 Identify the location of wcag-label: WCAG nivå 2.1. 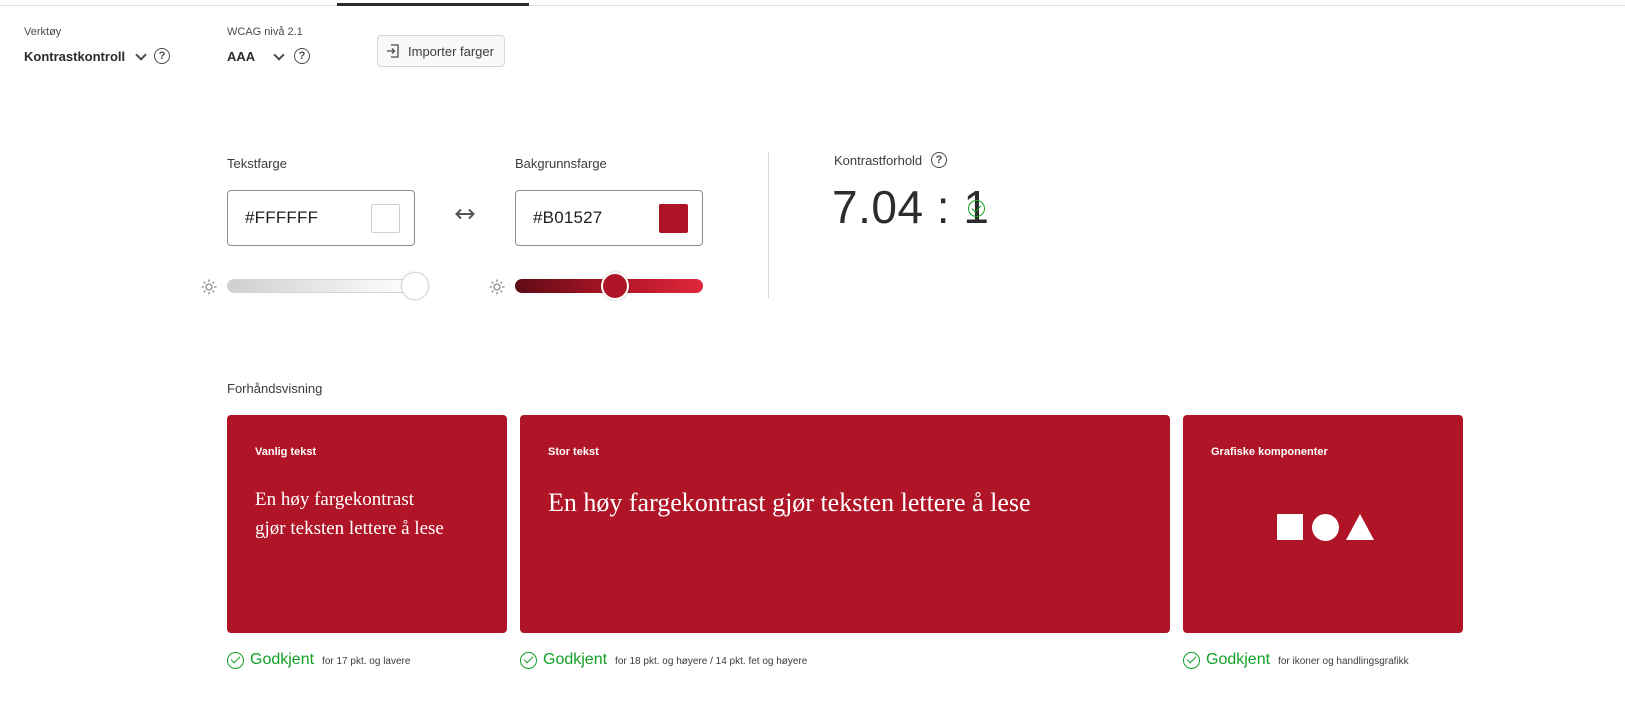
(265, 32).